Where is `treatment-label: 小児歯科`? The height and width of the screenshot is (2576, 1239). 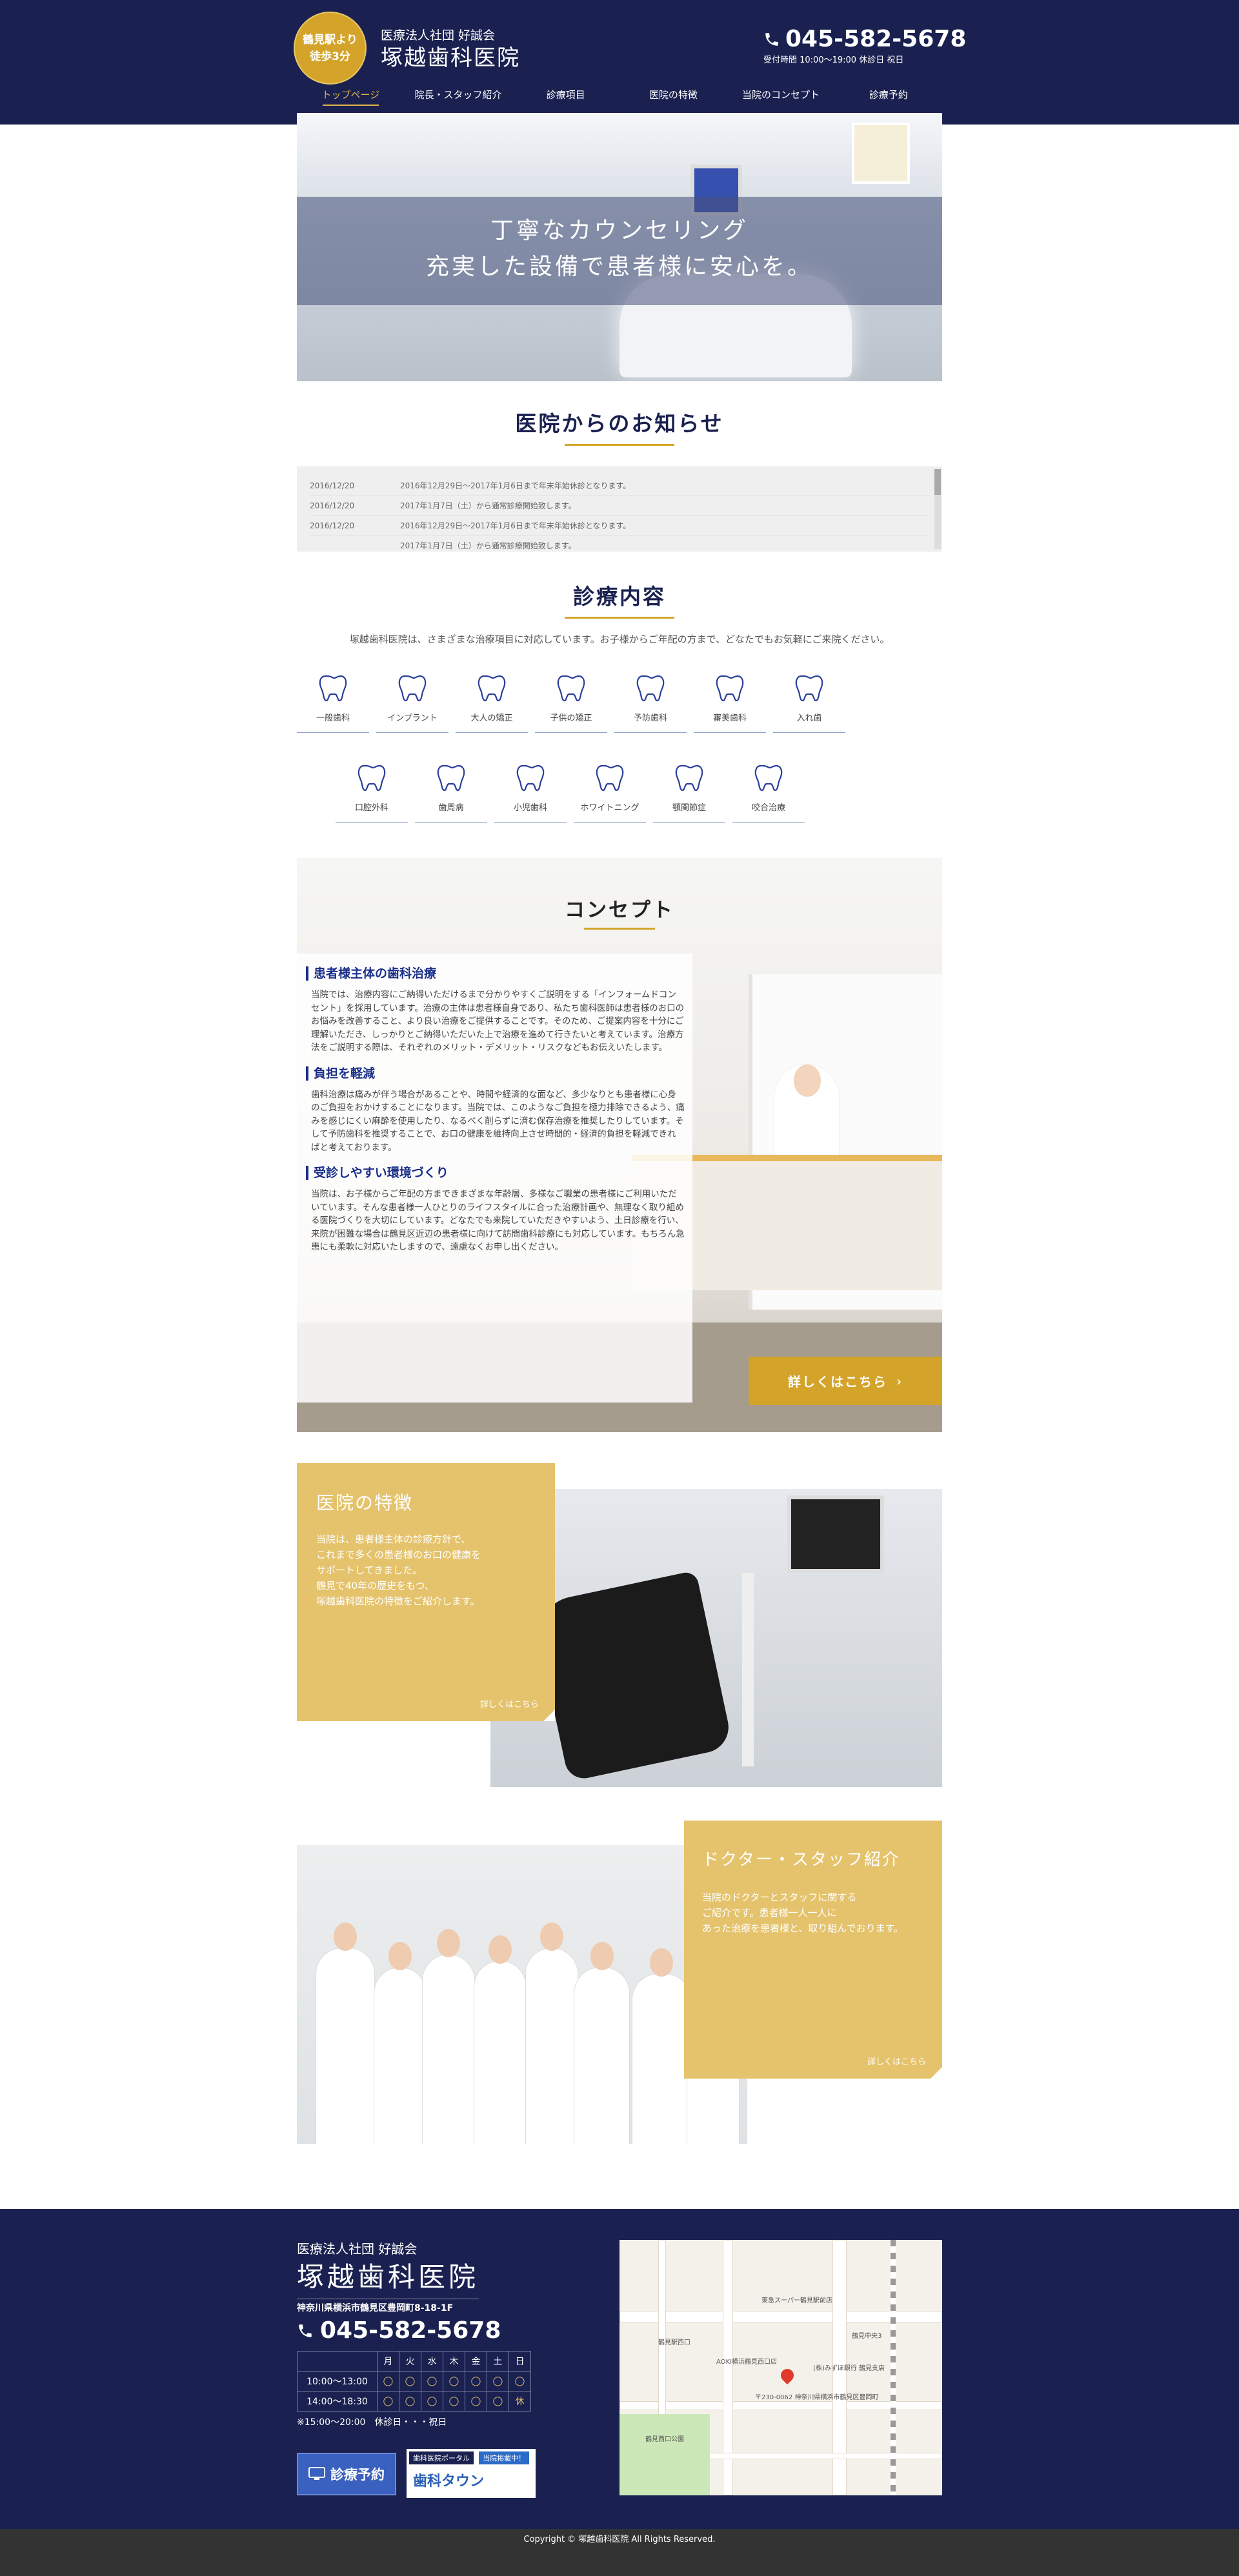
treatment-label: 小児歯科 is located at coordinates (530, 808).